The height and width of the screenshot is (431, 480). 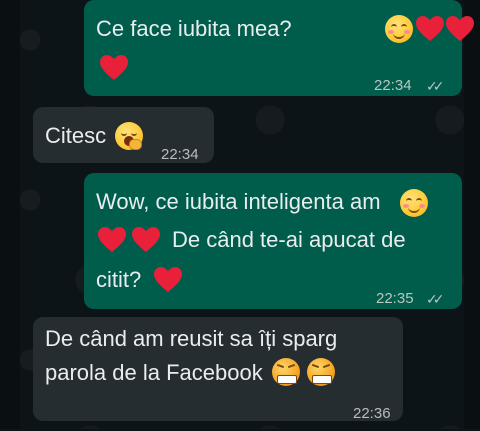 What do you see at coordinates (129, 136) in the screenshot?
I see `yawning-face-icon` at bounding box center [129, 136].